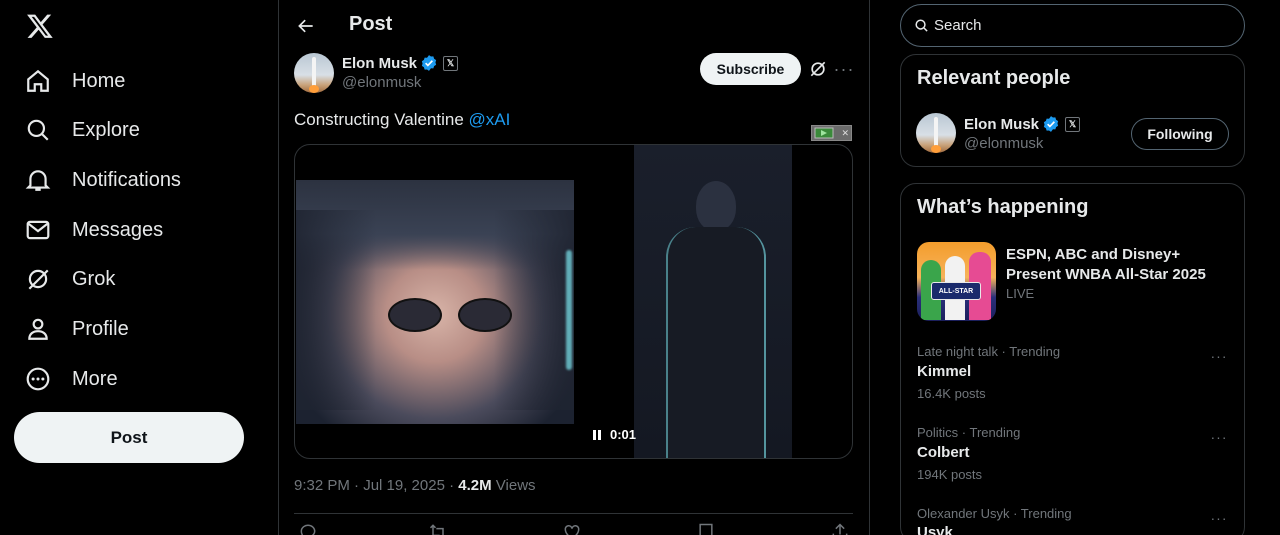 This screenshot has width=1280, height=535. Describe the element at coordinates (1072, 110) in the screenshot. I see `relevant-people-card: Relevant people` at that location.